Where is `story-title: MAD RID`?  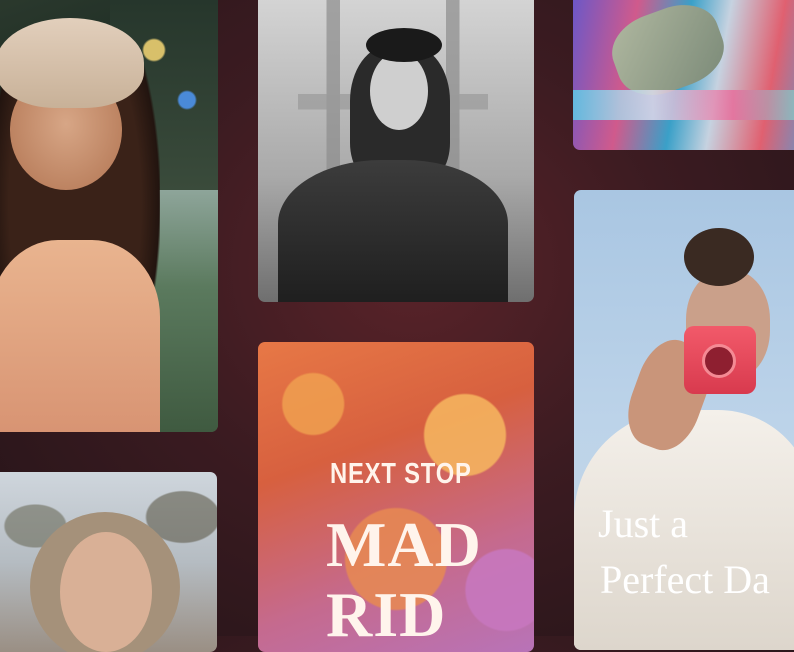
story-title: MAD RID is located at coordinates (404, 580).